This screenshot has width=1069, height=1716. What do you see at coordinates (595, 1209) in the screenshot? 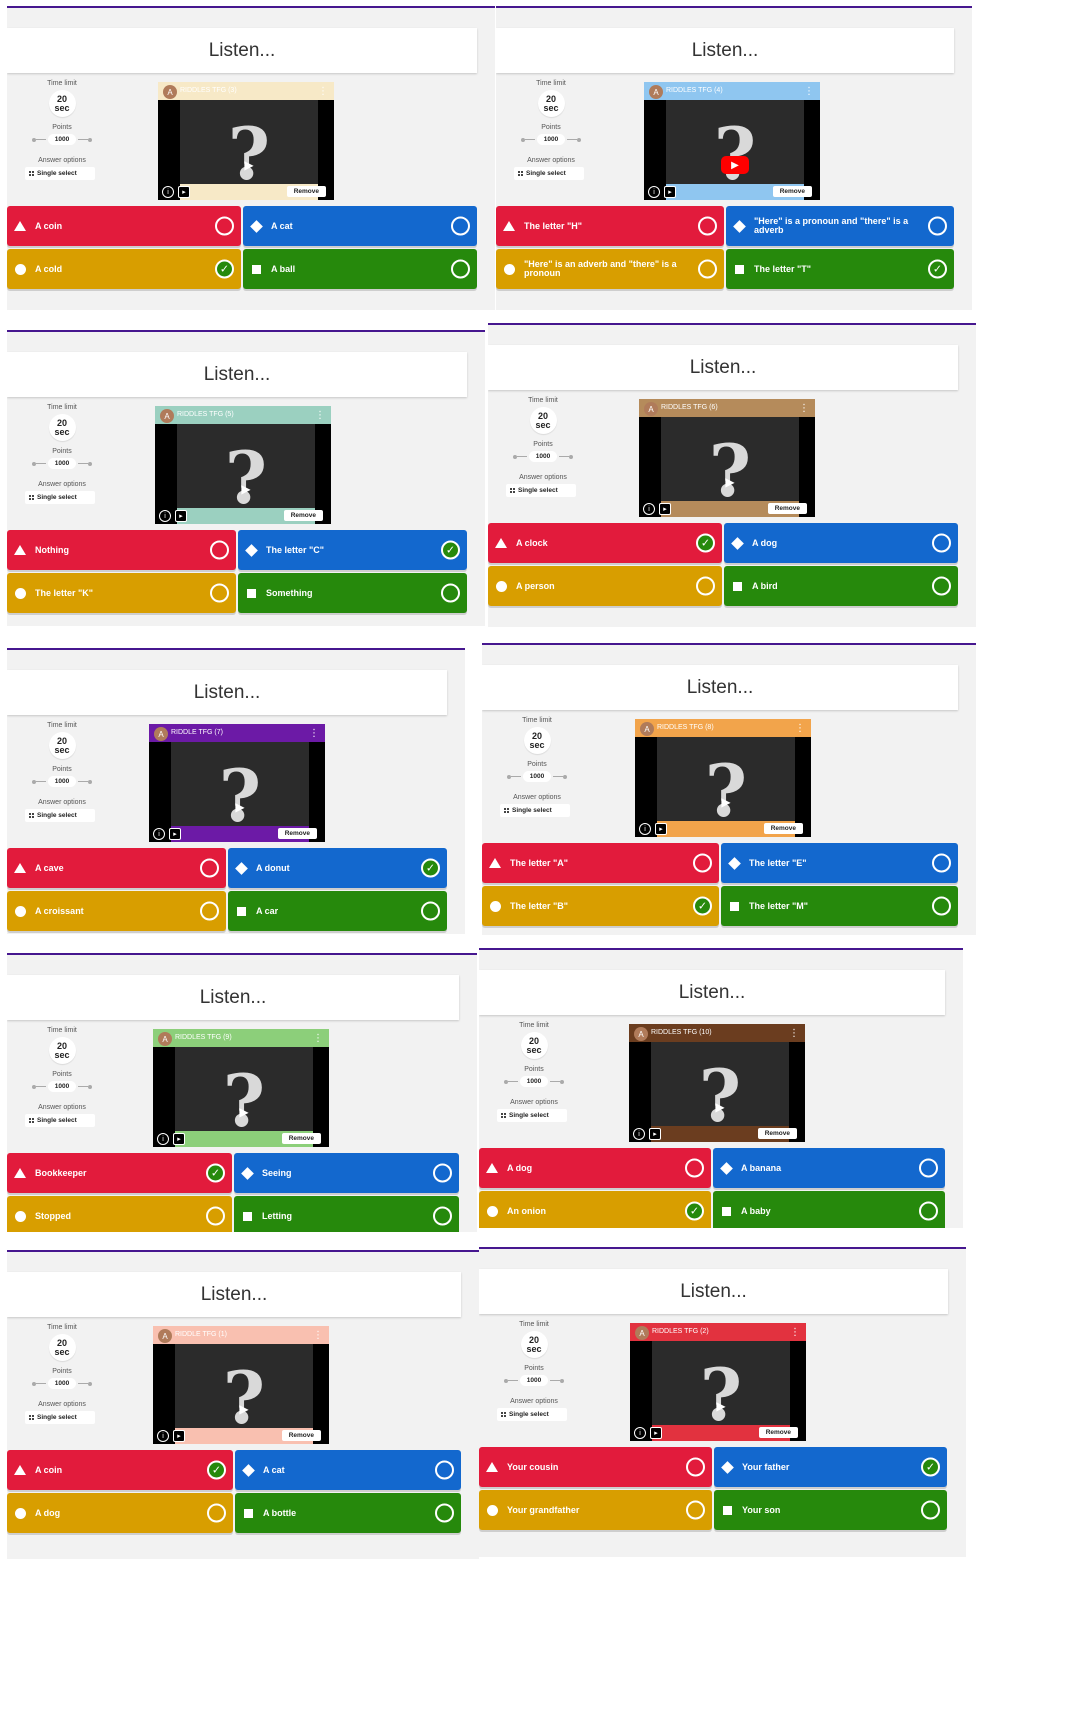
I see `answer-option-yellow: An onion ✓` at bounding box center [595, 1209].